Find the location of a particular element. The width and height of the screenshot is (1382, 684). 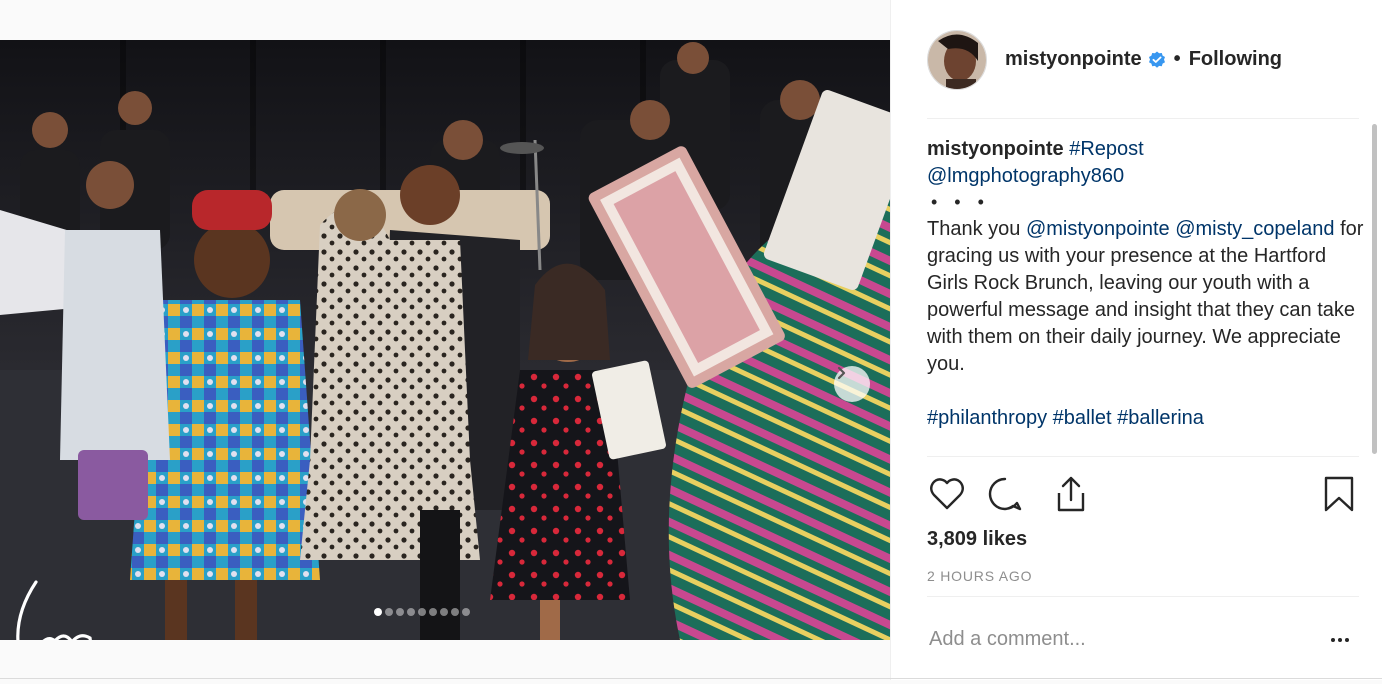

hashtag-link: #ballet is located at coordinates (1082, 418).